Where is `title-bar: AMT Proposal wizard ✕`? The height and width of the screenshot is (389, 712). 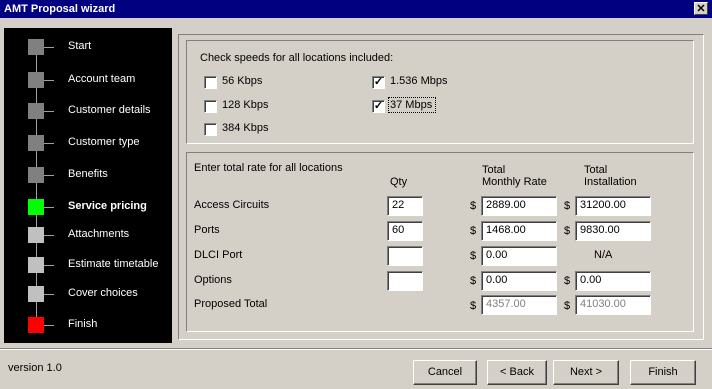 title-bar: AMT Proposal wizard ✕ is located at coordinates (356, 9).